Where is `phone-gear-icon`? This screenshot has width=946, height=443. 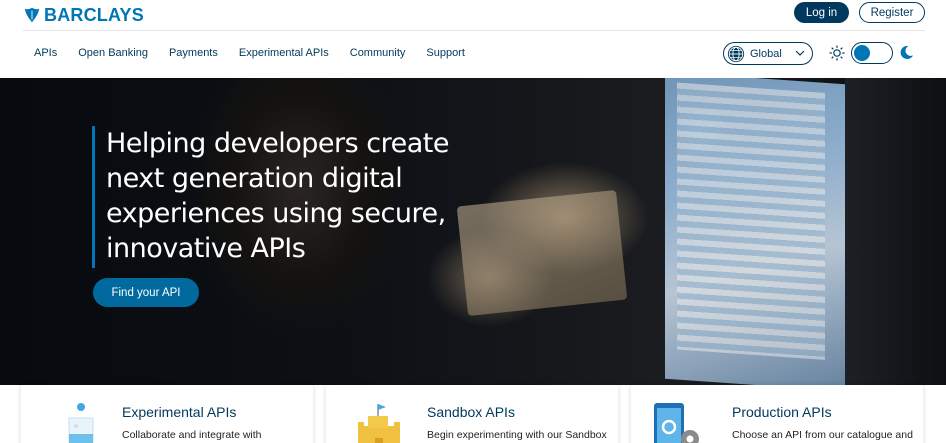
phone-gear-icon is located at coordinates (676, 423).